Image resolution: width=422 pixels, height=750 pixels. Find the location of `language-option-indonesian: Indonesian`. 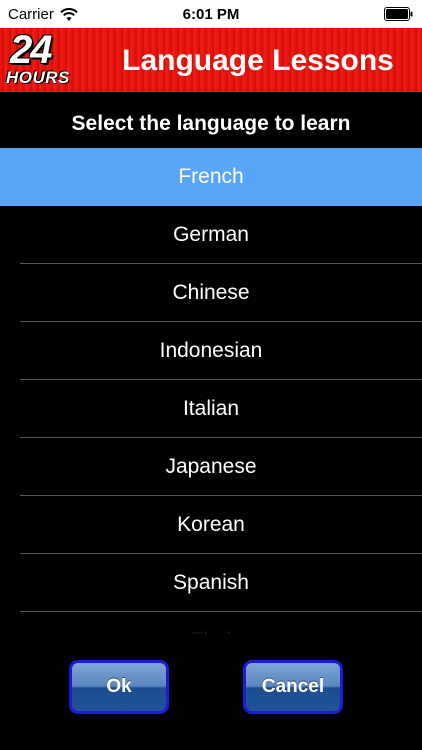

language-option-indonesian: Indonesian is located at coordinates (211, 351).